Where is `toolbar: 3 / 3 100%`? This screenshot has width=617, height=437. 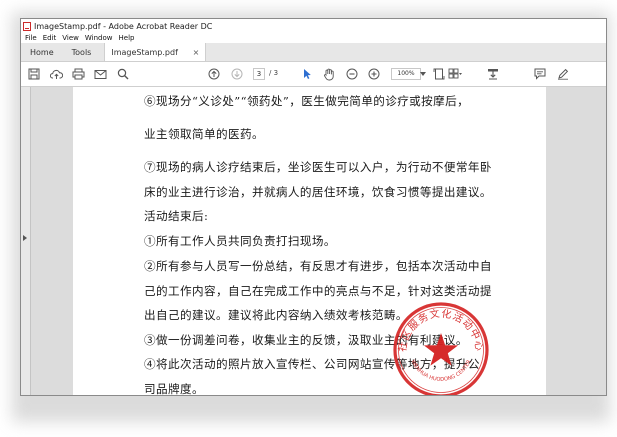 toolbar: 3 / 3 100% is located at coordinates (313, 74).